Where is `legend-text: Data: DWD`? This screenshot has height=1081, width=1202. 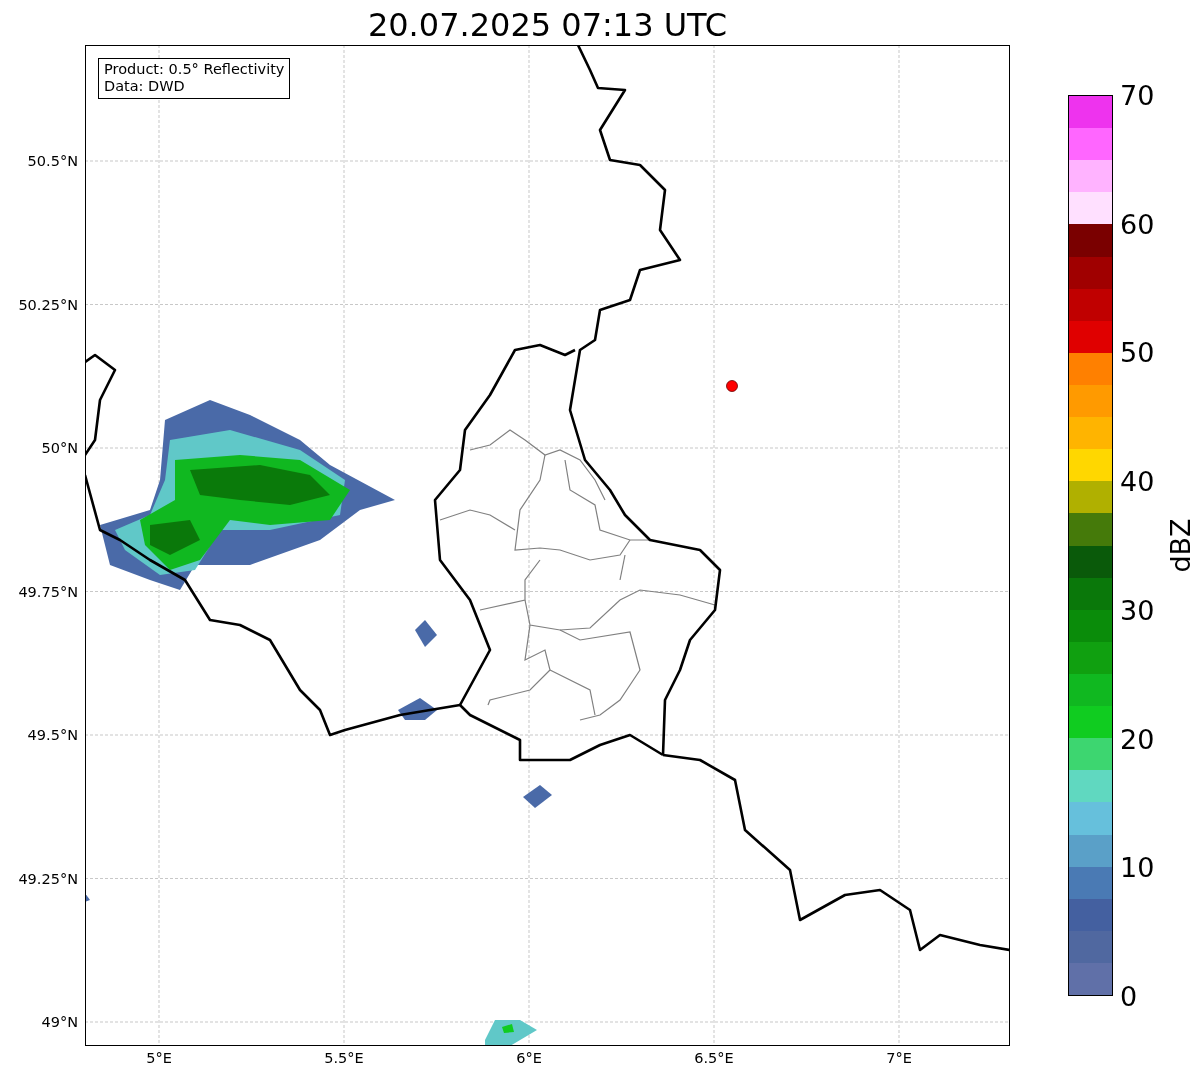 legend-text: Data: DWD is located at coordinates (145, 87).